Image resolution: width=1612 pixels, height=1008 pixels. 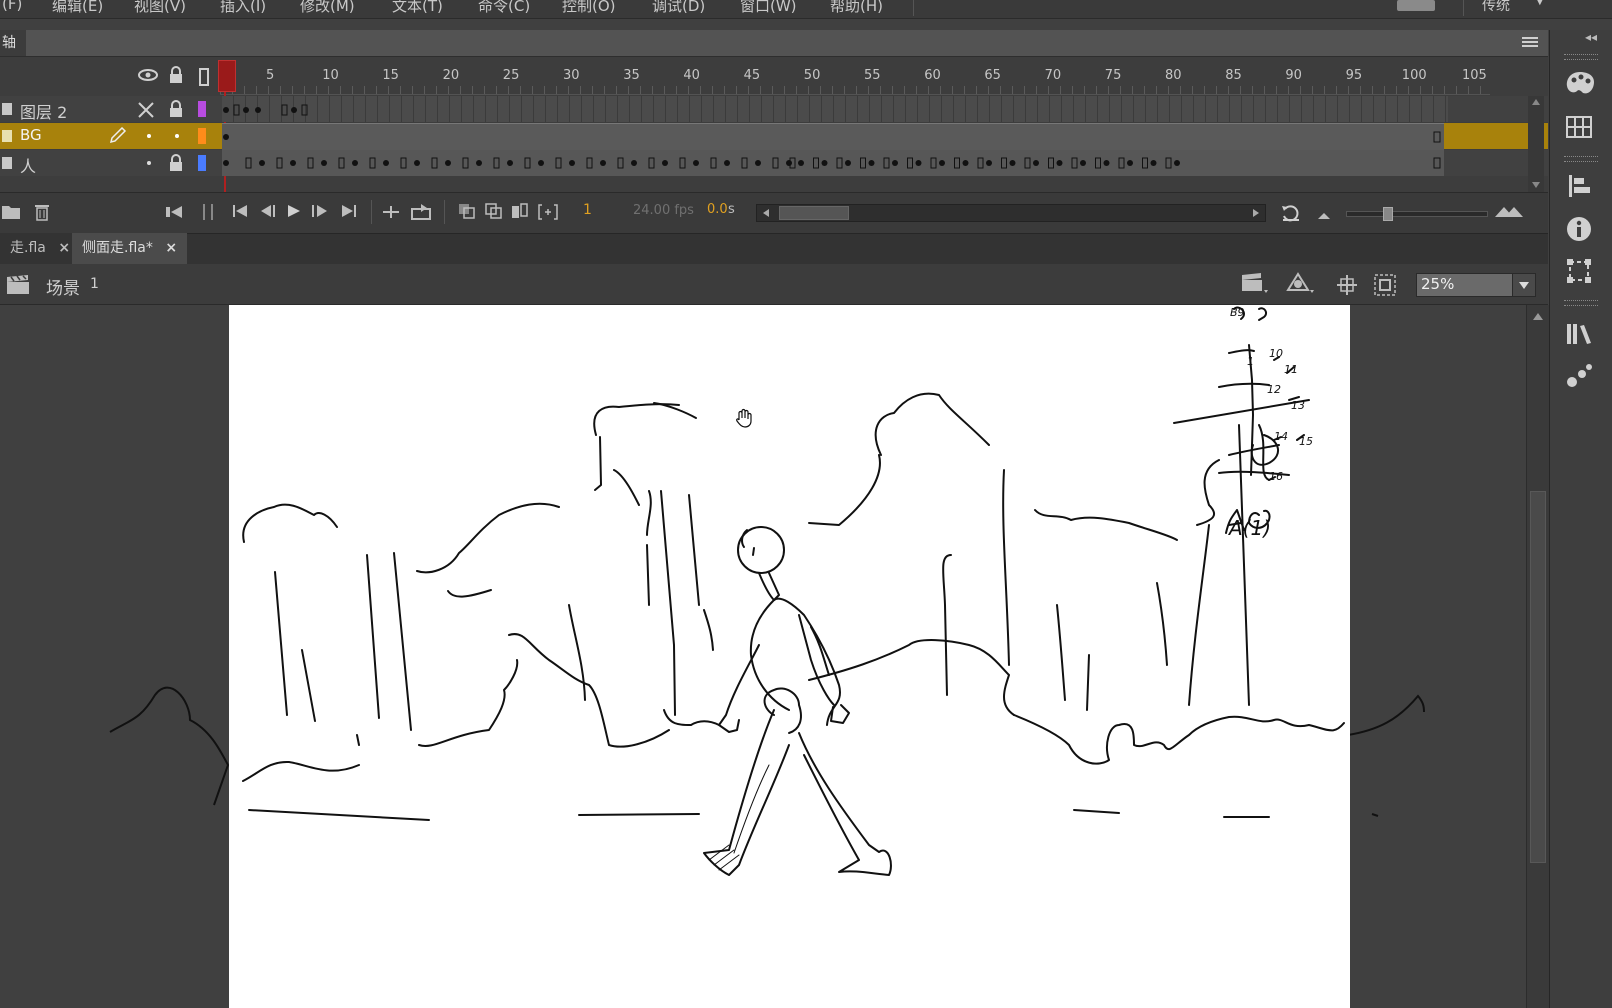 What do you see at coordinates (1496, 7) in the screenshot?
I see `workspace-switcher: 传统` at bounding box center [1496, 7].